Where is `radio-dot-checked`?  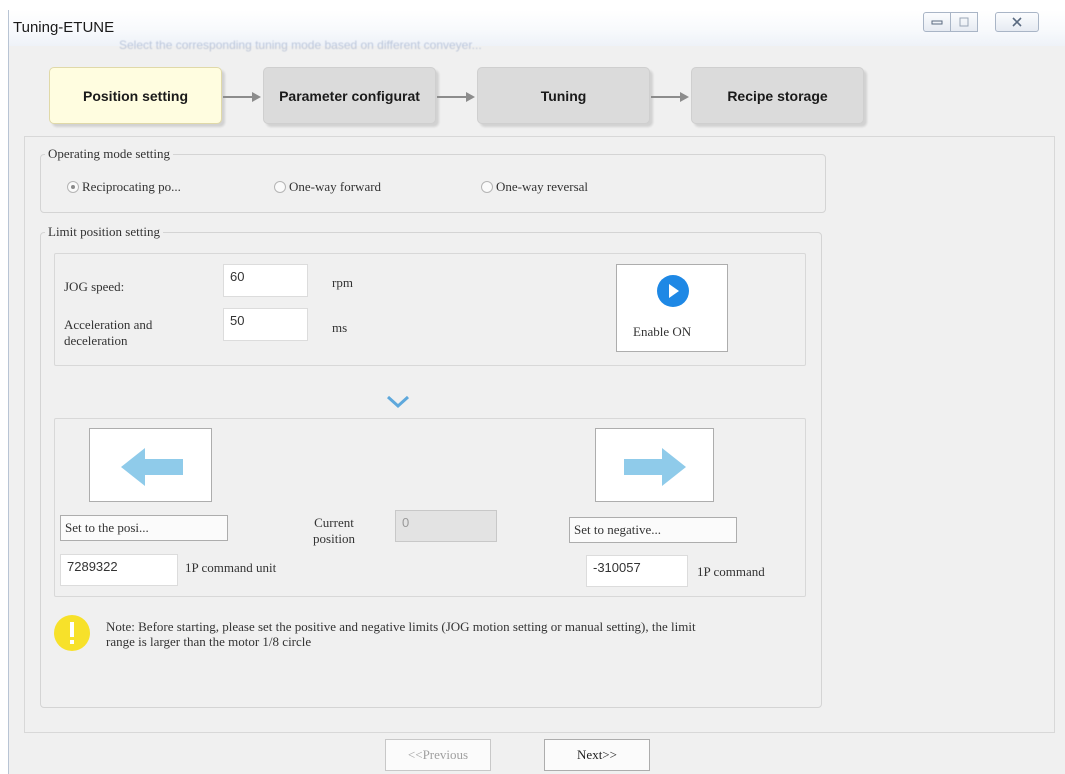
radio-dot-checked is located at coordinates (73, 187).